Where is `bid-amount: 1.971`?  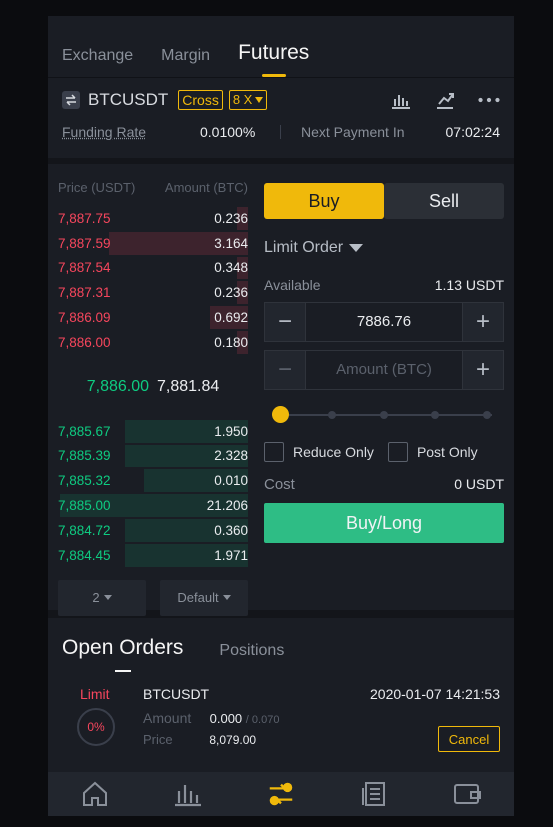 bid-amount: 1.971 is located at coordinates (231, 555).